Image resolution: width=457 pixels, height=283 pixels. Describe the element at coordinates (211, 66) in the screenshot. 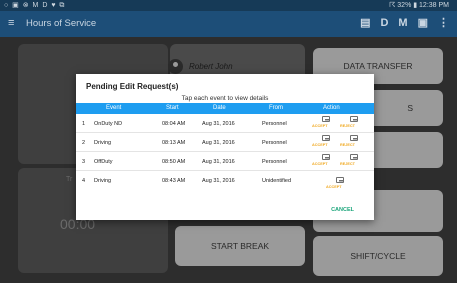

I see `driver-name: Robert John` at that location.